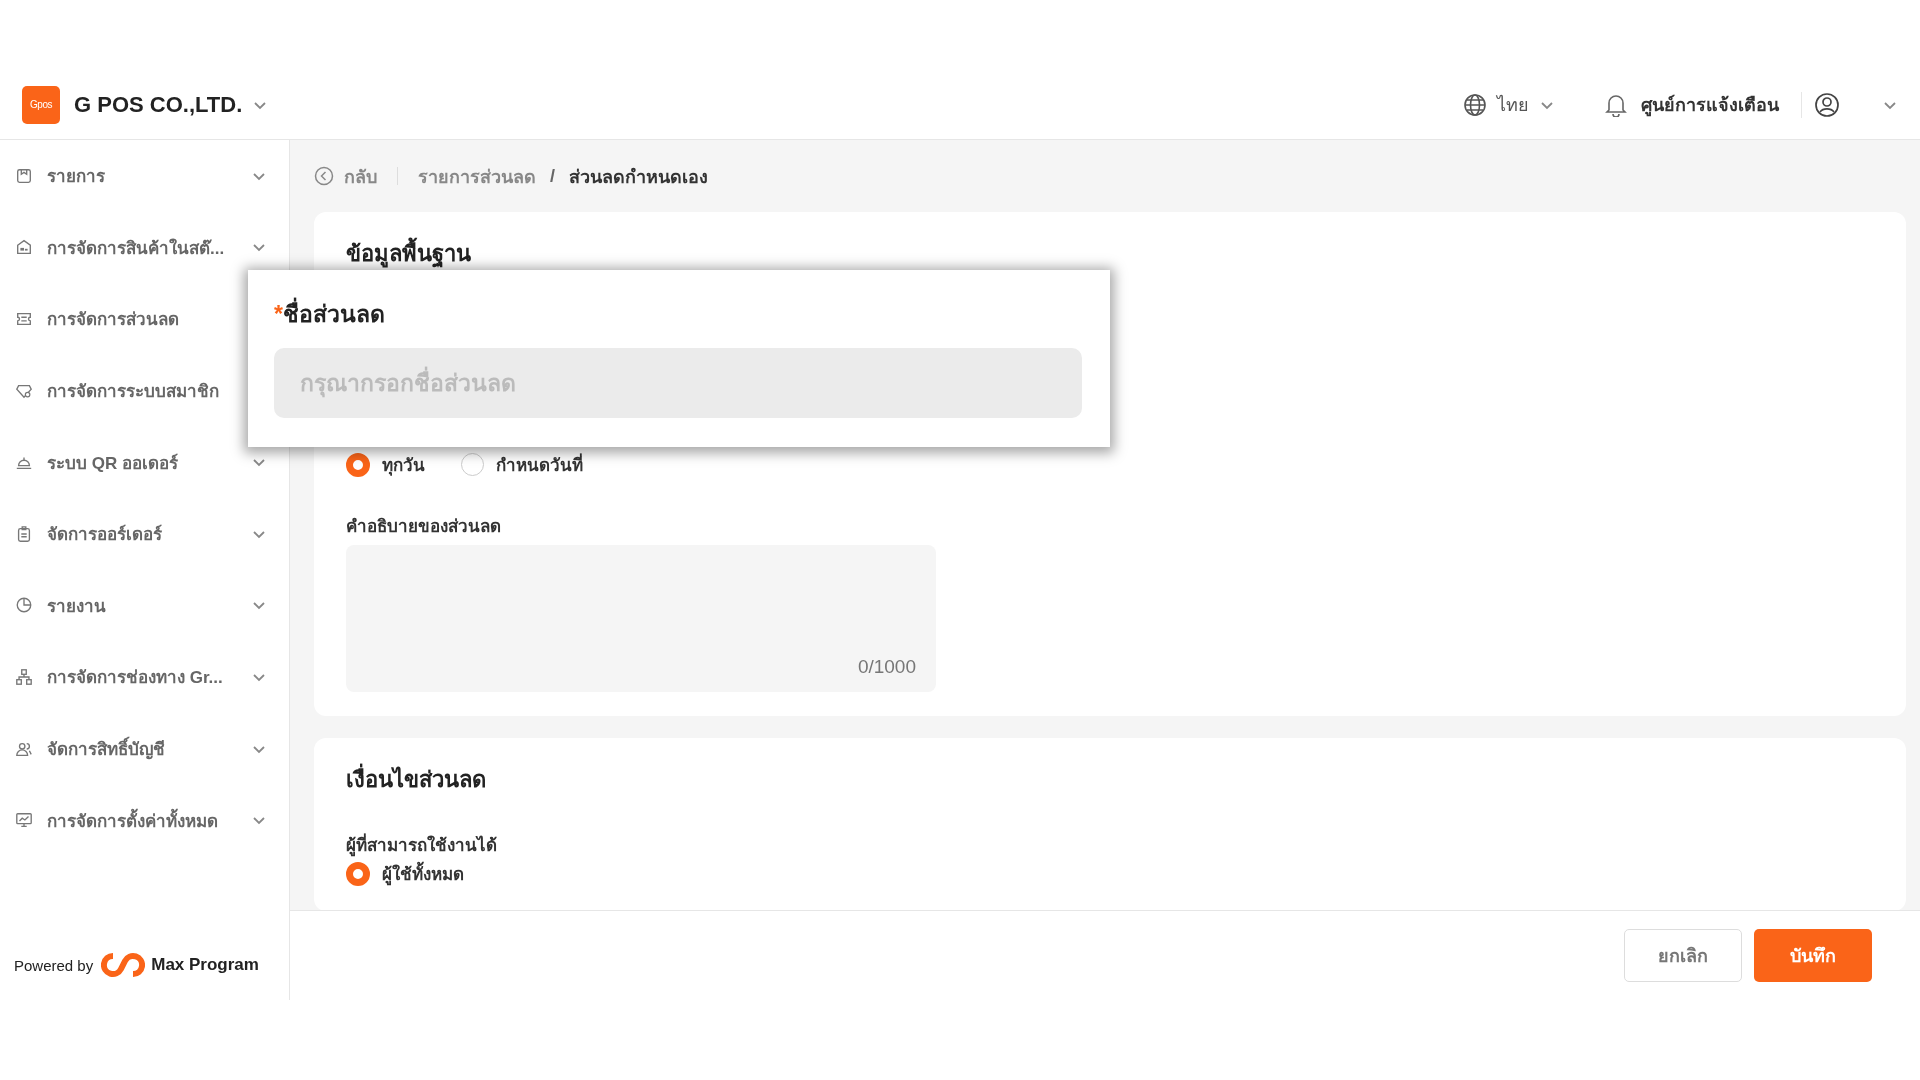 This screenshot has height=1080, width=1920. Describe the element at coordinates (24, 820) in the screenshot. I see `monitor-chart-icon` at that location.